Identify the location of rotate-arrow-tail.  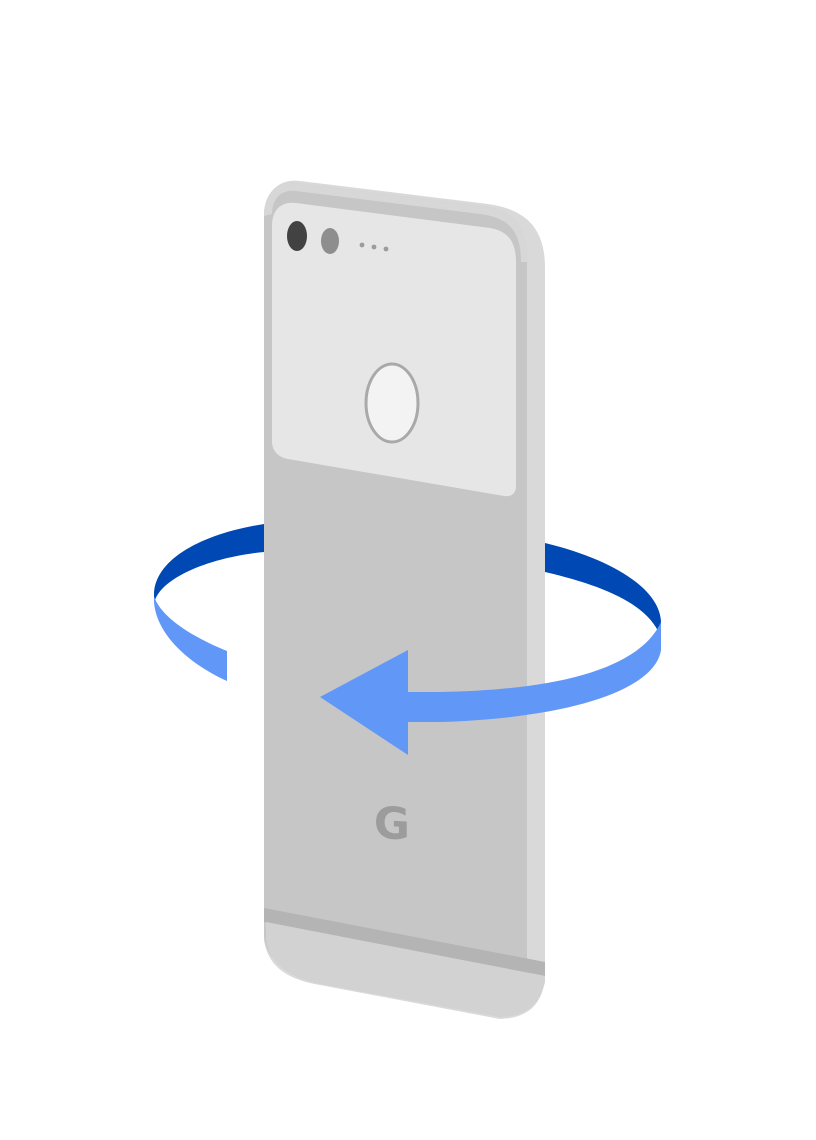
(190, 638).